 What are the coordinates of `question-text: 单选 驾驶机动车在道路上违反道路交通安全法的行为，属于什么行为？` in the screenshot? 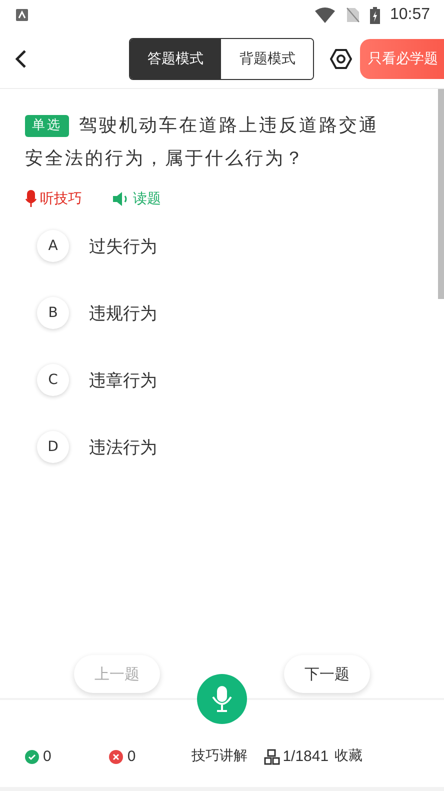 It's located at (202, 142).